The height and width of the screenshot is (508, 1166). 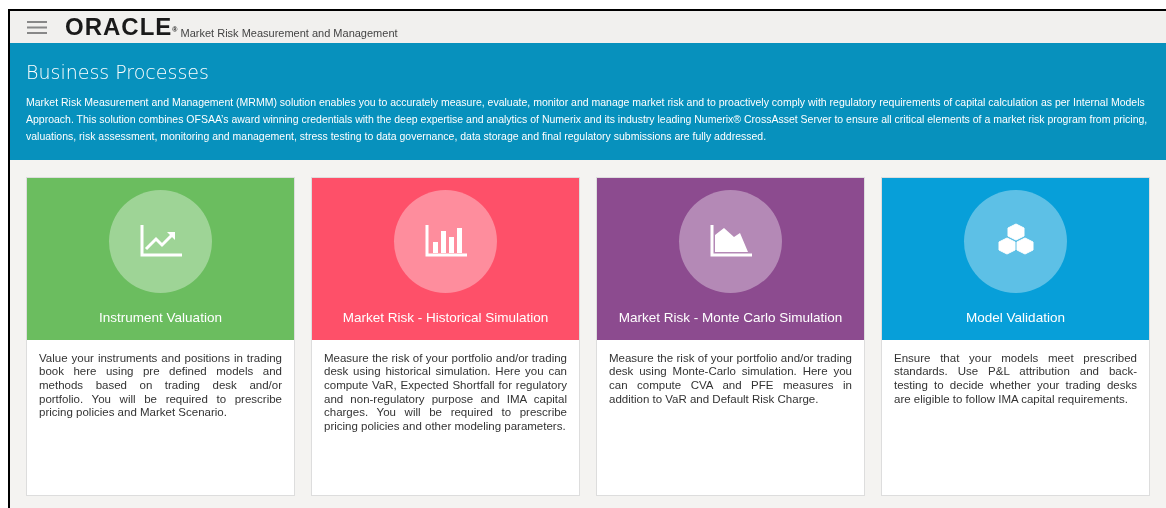 I want to click on logo: ORACLE$^{®}$, so click(x=122, y=27).